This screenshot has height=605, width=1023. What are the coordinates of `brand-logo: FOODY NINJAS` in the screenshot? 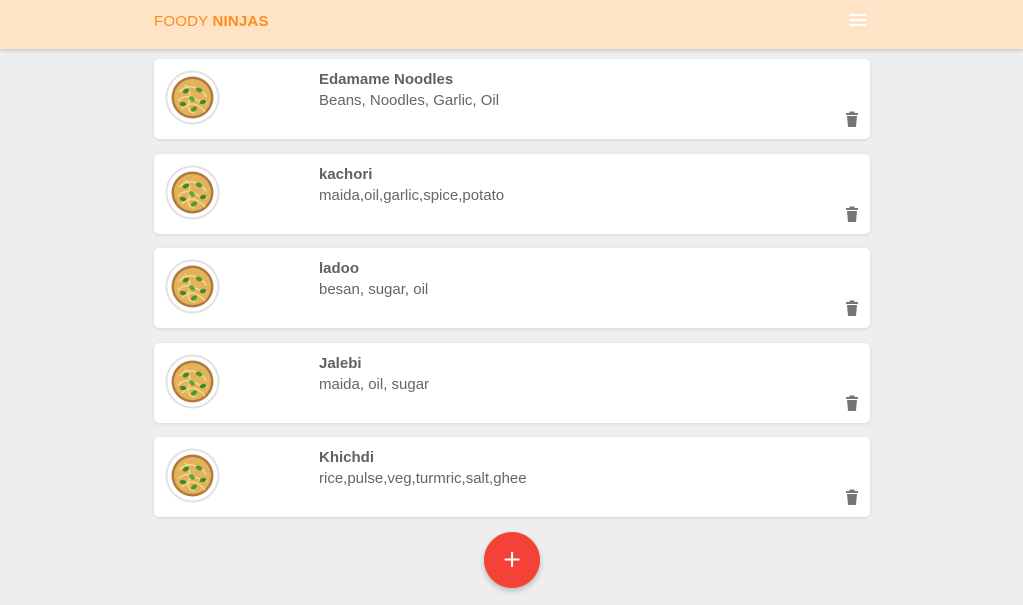 It's located at (211, 21).